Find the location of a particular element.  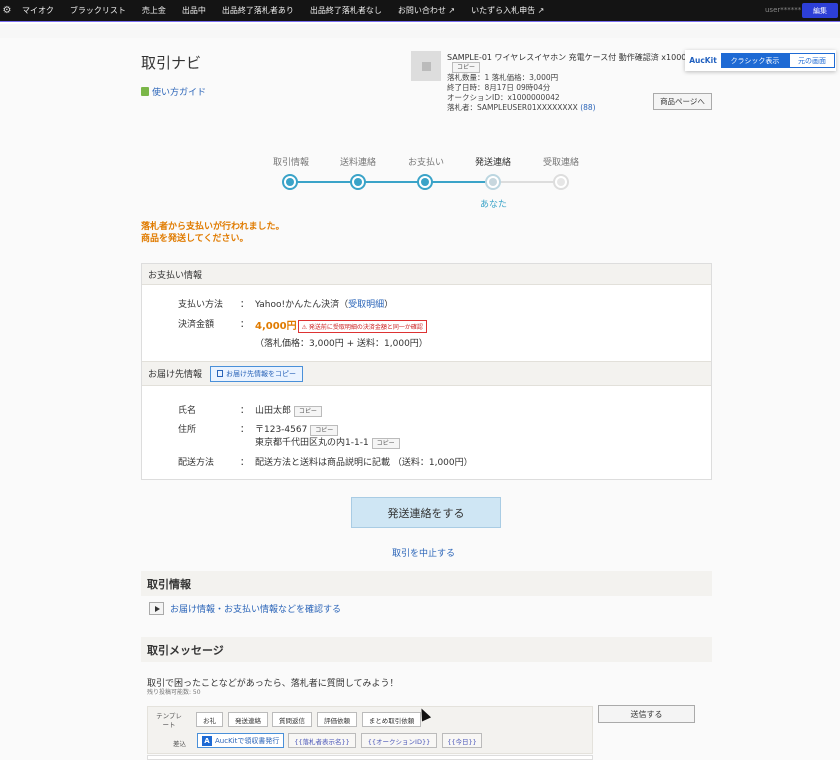

step-label-payment: お支払い is located at coordinates (425, 163).